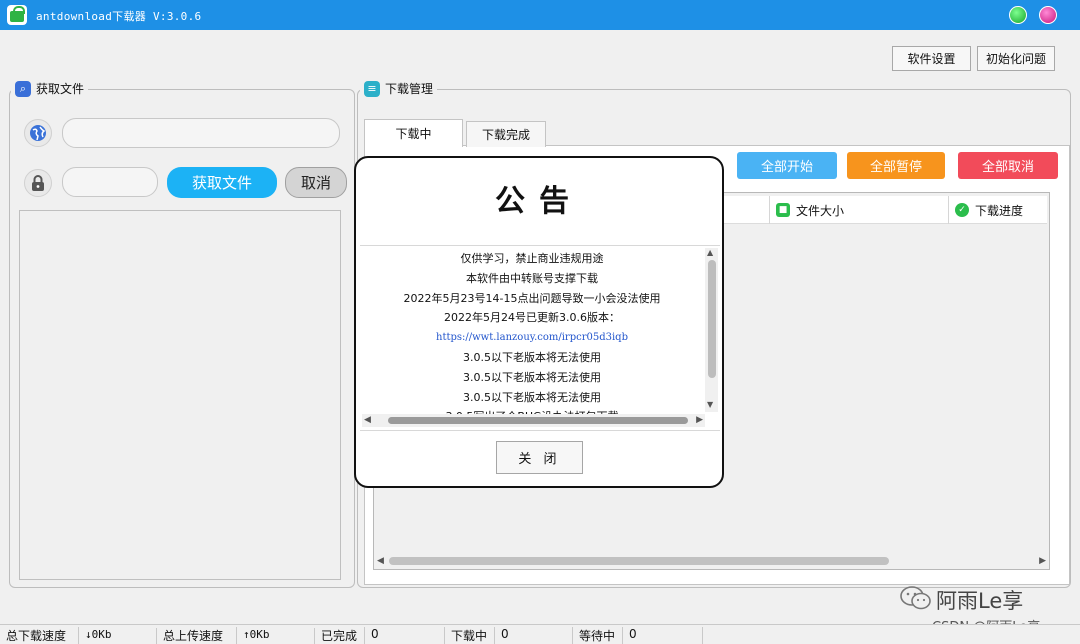 The height and width of the screenshot is (644, 1080). Describe the element at coordinates (409, 89) in the screenshot. I see `download-panel-title: 下载管理` at that location.